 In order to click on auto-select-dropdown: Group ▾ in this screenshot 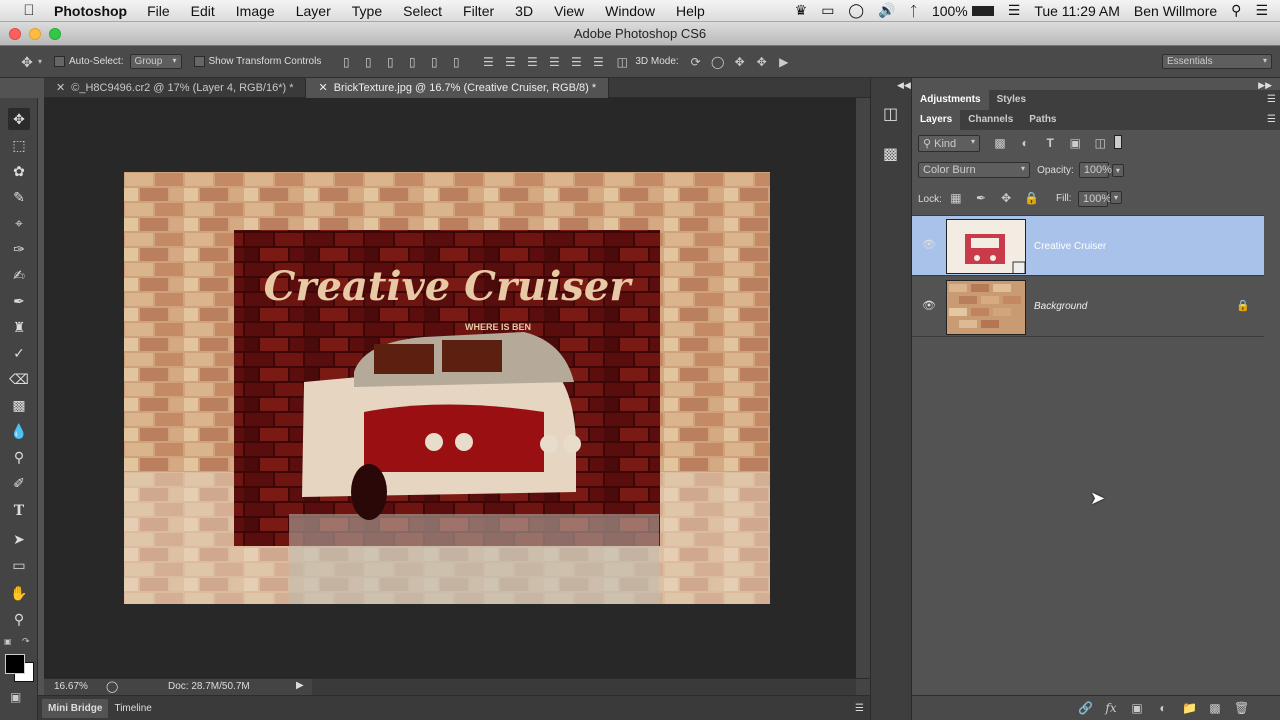, I will do `click(155, 61)`.